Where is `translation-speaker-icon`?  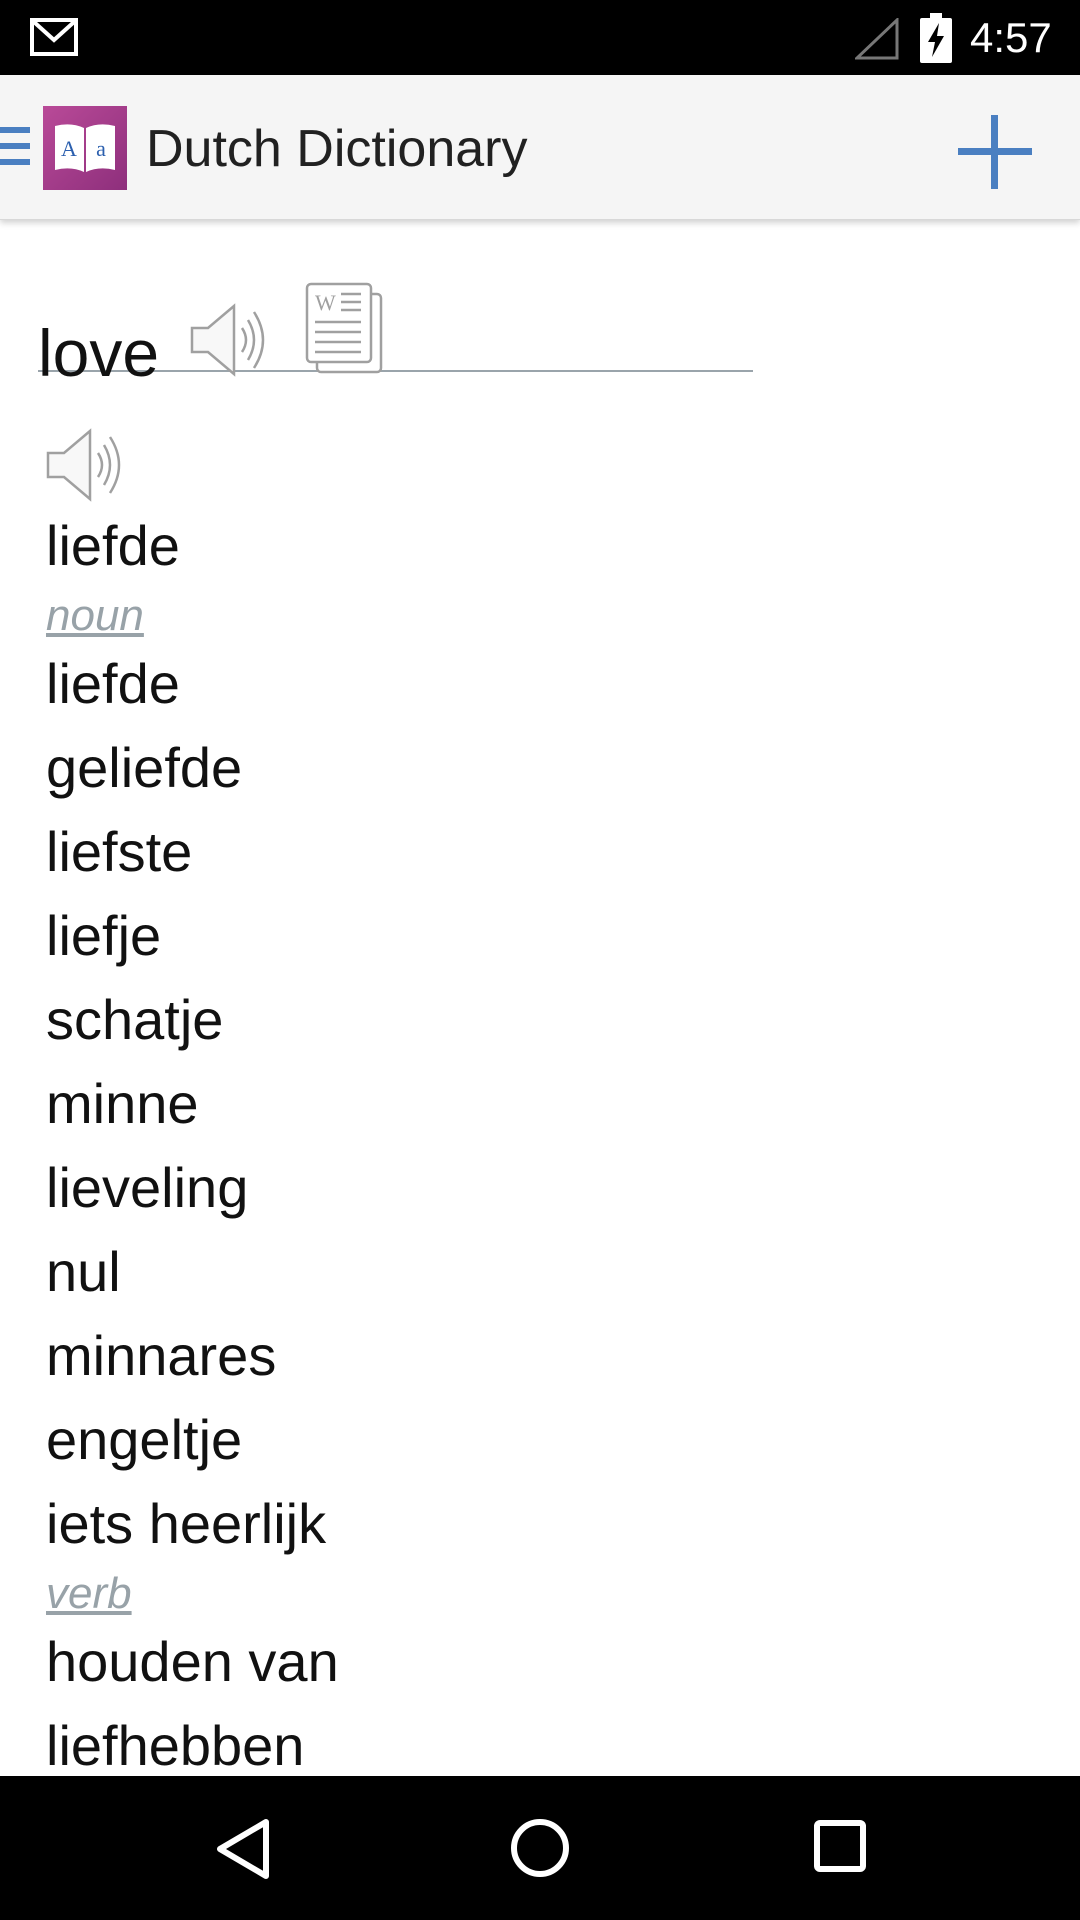 translation-speaker-icon is located at coordinates (89, 465).